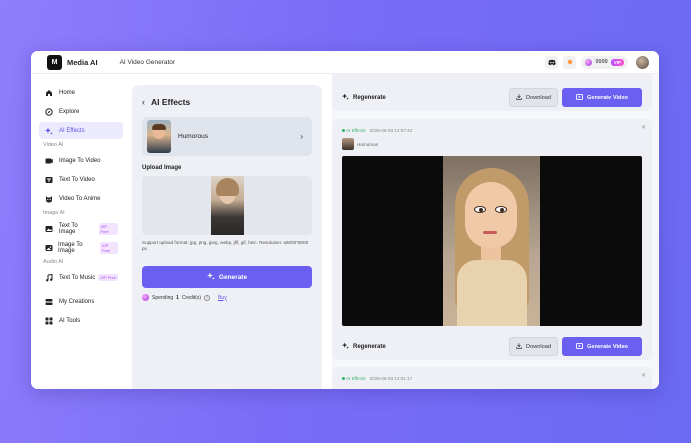  Describe the element at coordinates (171, 102) in the screenshot. I see `panel-title: AI Effects` at that location.